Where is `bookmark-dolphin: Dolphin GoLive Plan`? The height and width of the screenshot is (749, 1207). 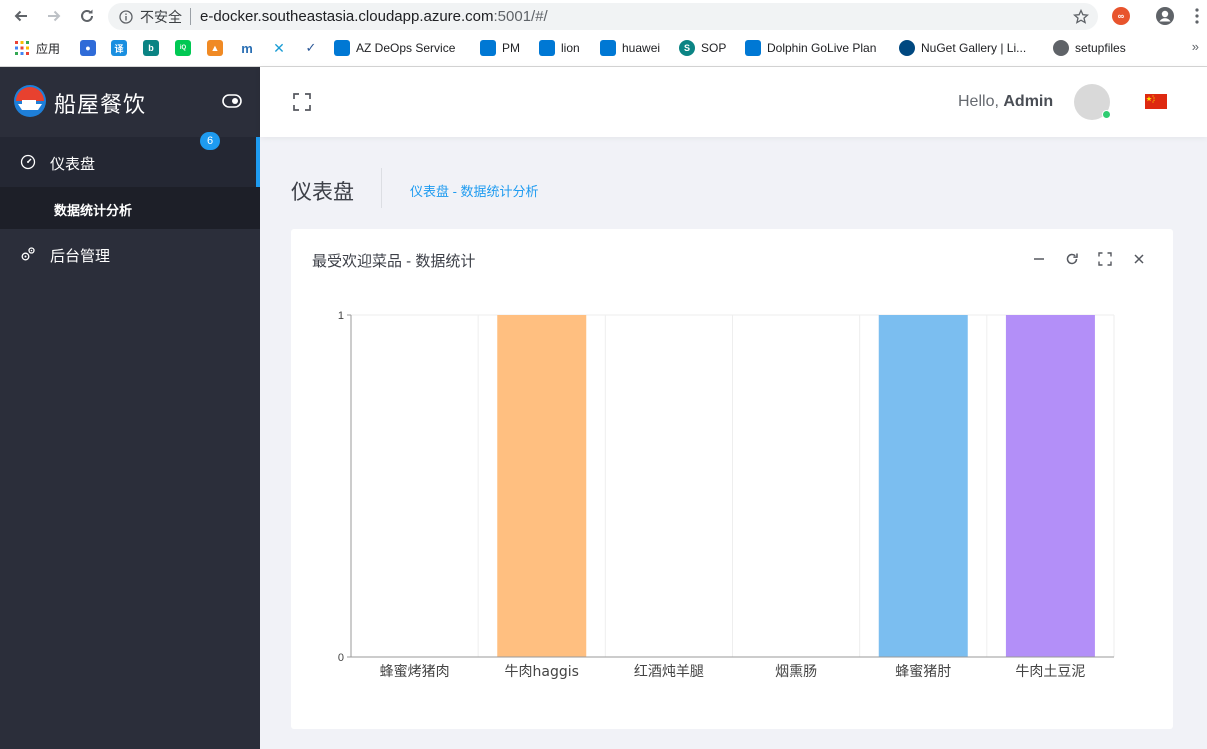 bookmark-dolphin: Dolphin GoLive Plan is located at coordinates (810, 48).